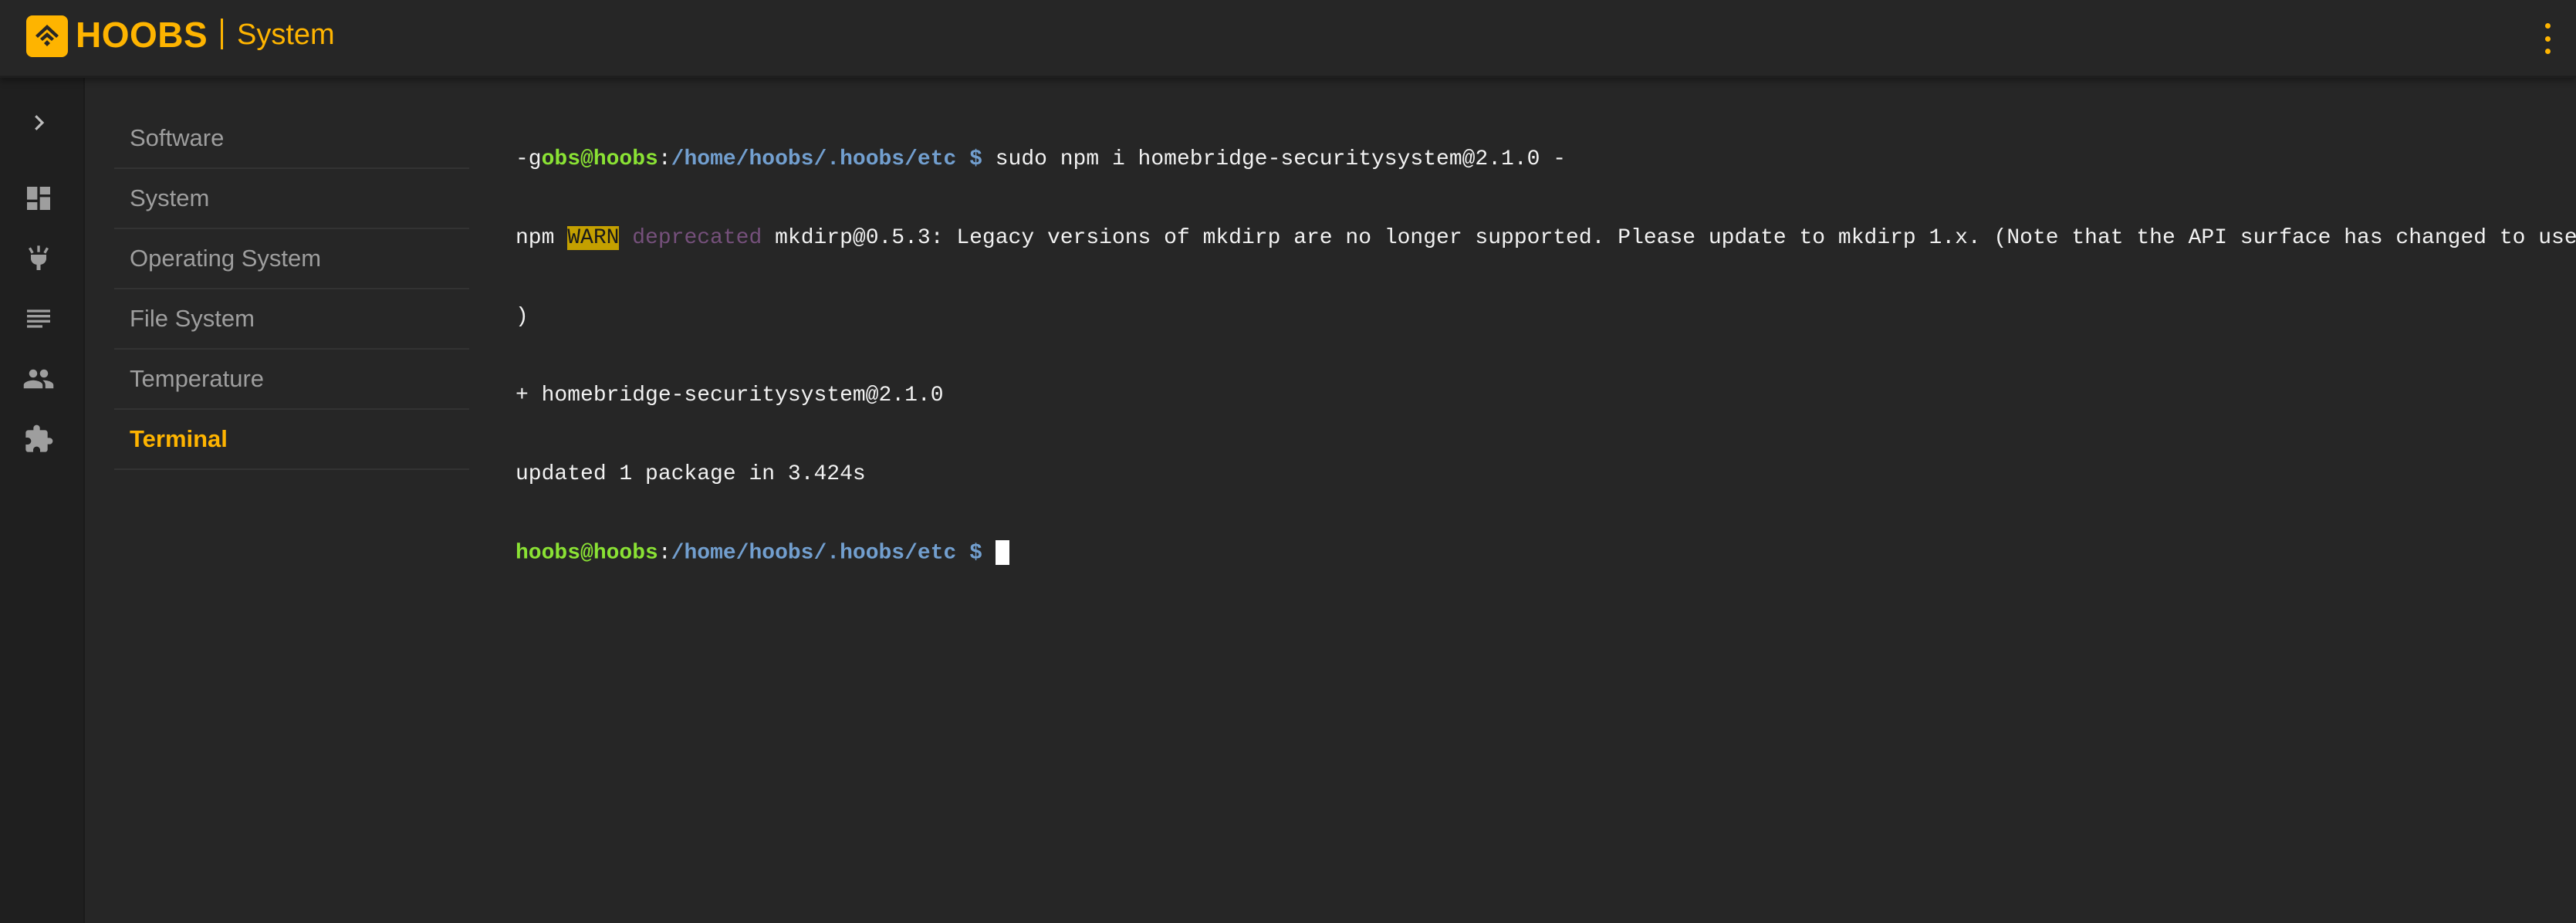 The width and height of the screenshot is (2576, 923). I want to click on top-app-bar: HOOBS System, so click(1288, 39).